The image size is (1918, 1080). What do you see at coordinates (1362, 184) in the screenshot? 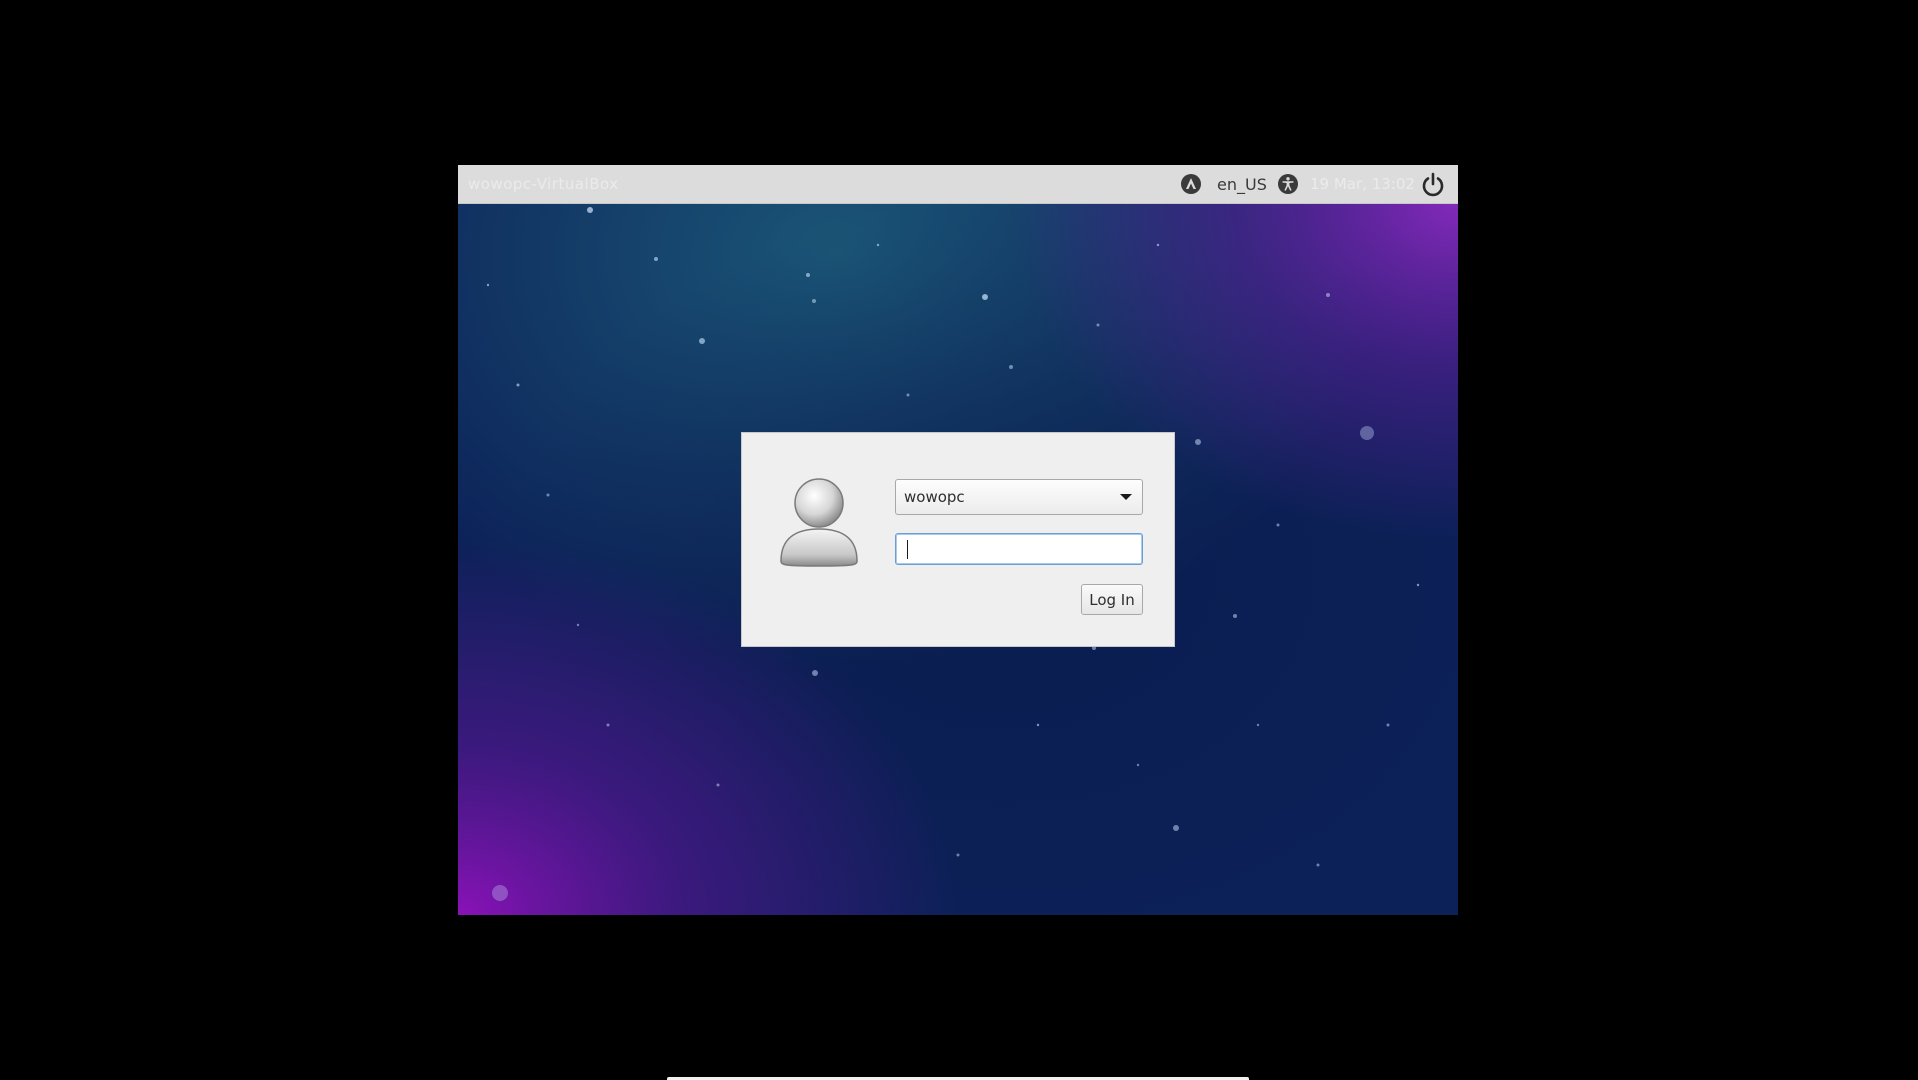
I see `clock-label: 19 Mar, 13:02` at bounding box center [1362, 184].